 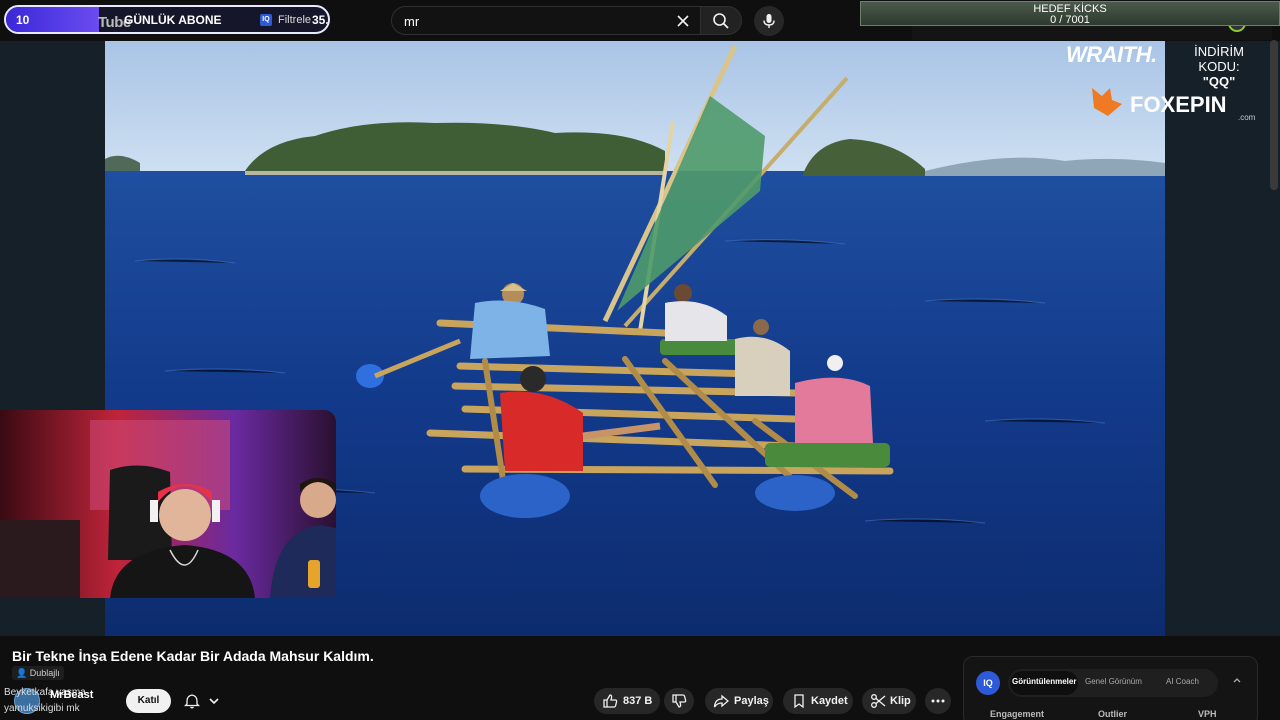 What do you see at coordinates (266, 20) in the screenshot?
I see `iq-filter-icon: IQ` at bounding box center [266, 20].